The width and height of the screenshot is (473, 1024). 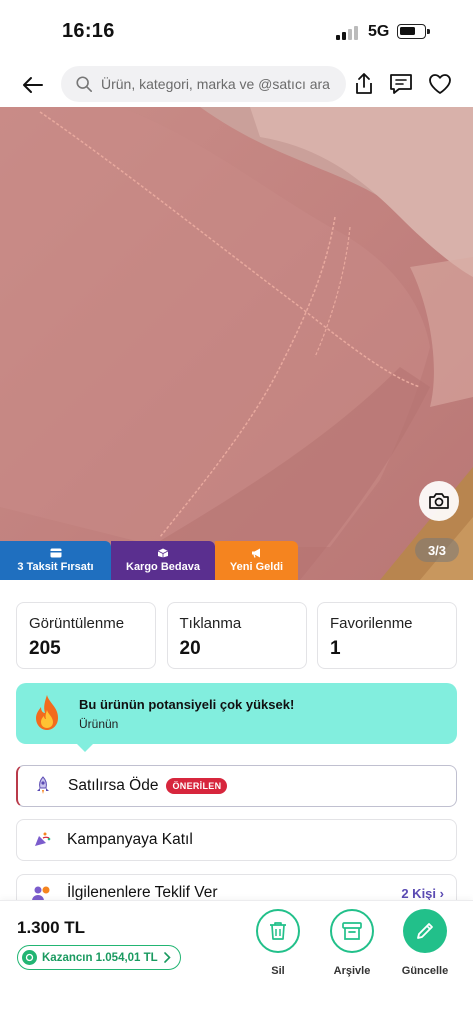 What do you see at coordinates (197, 786) in the screenshot?
I see `recommended-badge: ÖNERİLEN` at bounding box center [197, 786].